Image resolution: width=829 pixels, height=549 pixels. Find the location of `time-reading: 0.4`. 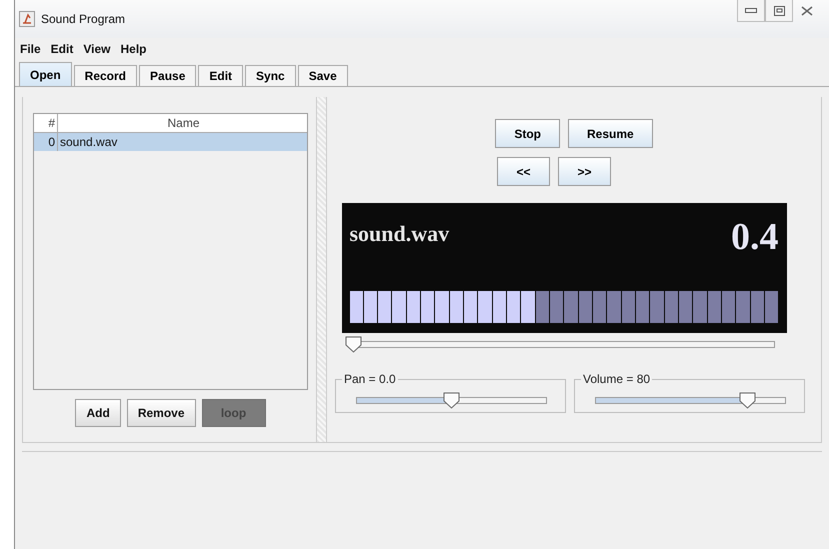

time-reading: 0.4 is located at coordinates (754, 237).